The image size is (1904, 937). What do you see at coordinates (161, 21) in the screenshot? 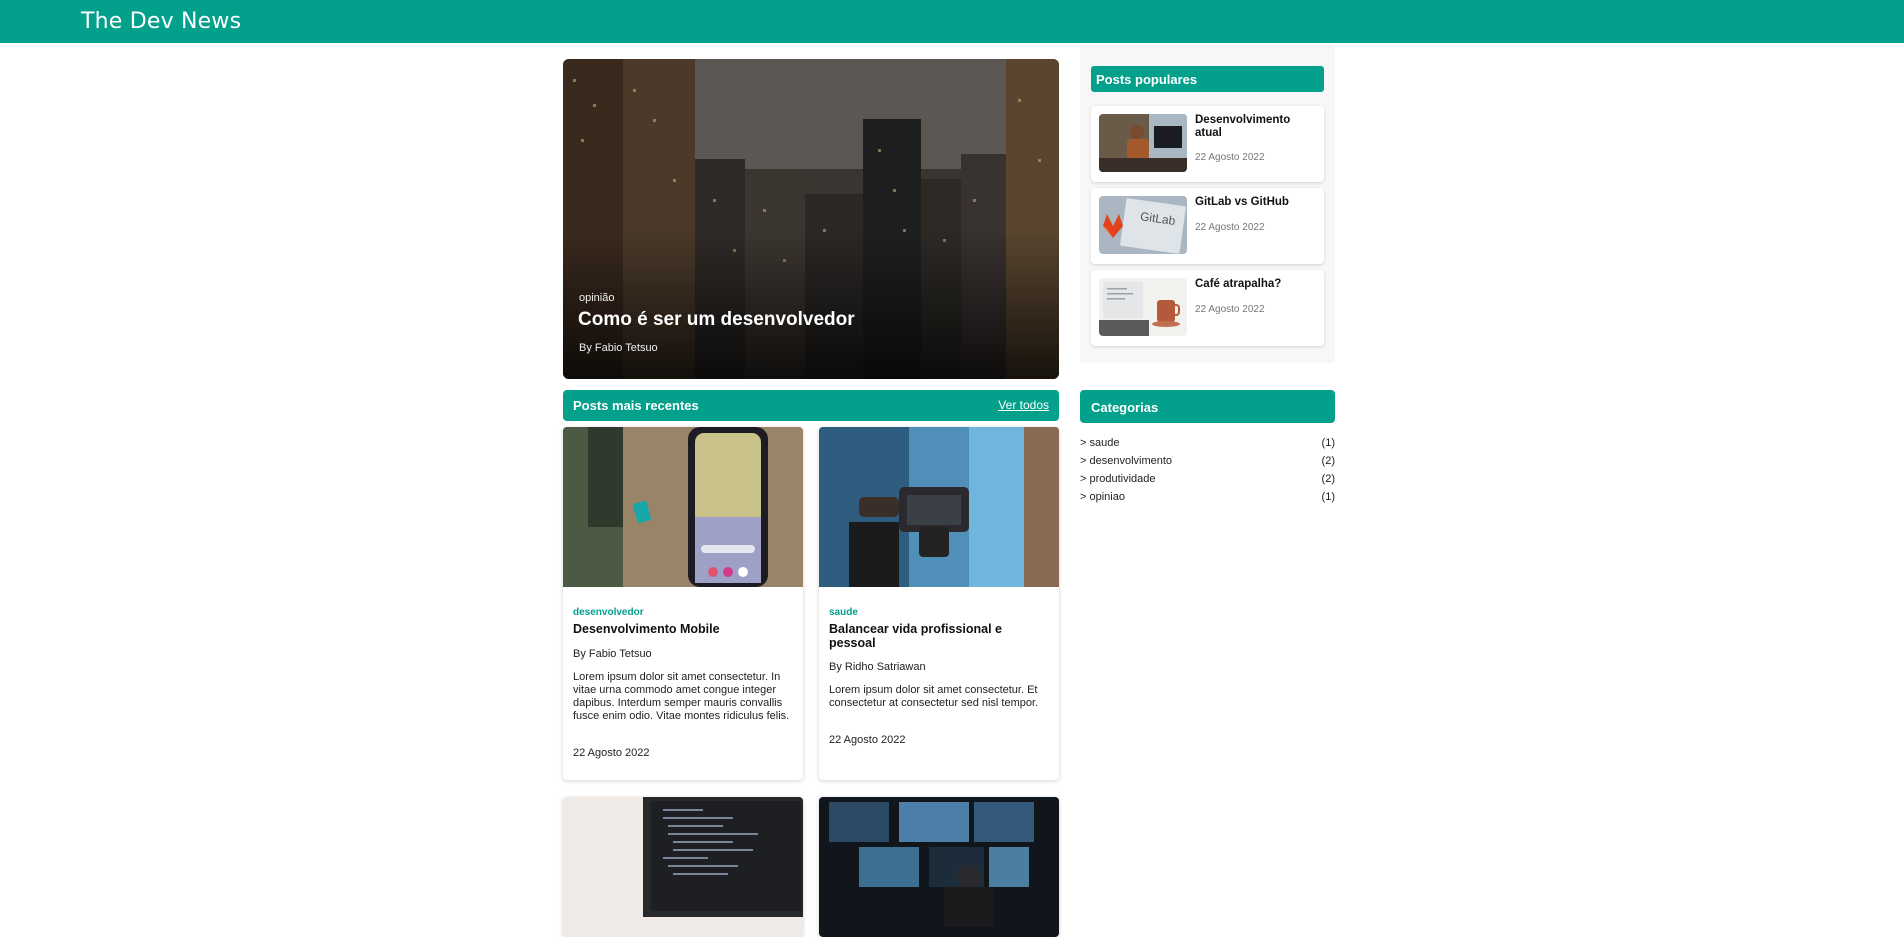
I see `site-title: The Dev News` at bounding box center [161, 21].